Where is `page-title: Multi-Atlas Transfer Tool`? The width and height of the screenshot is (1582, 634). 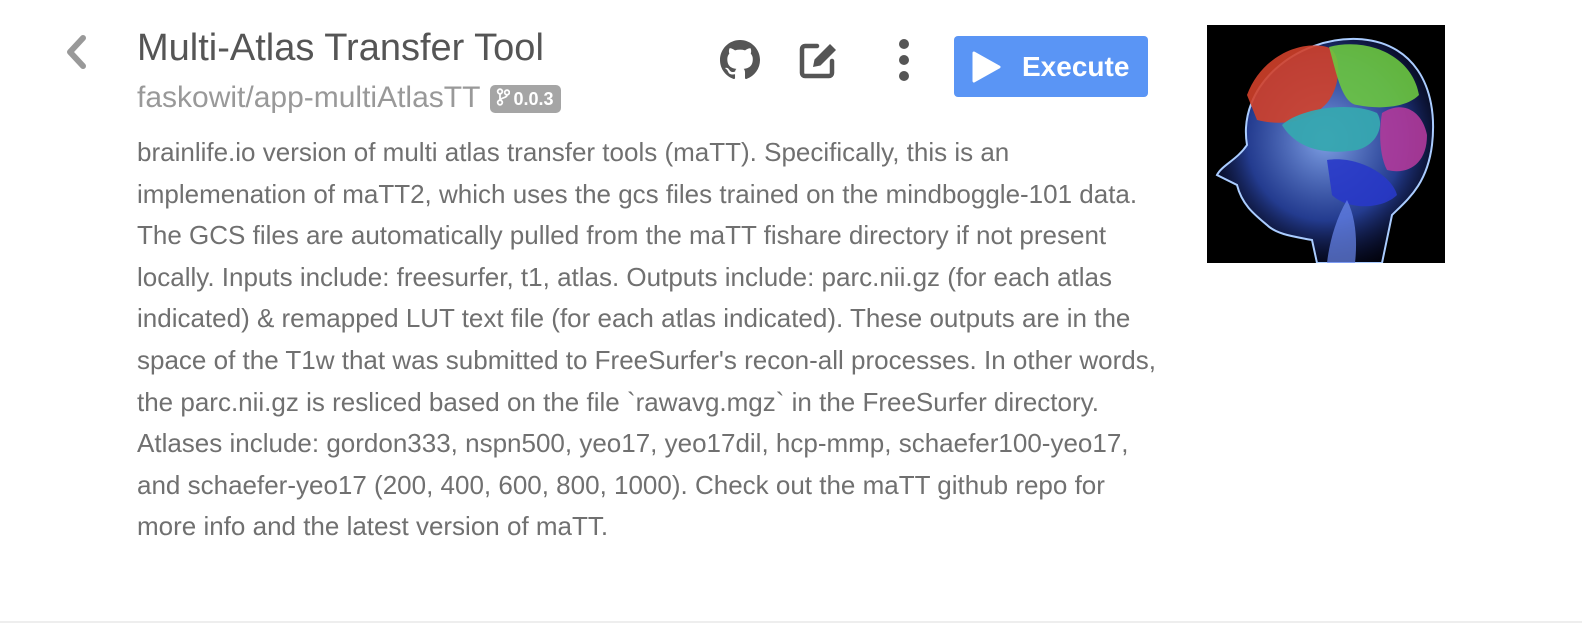 page-title: Multi-Atlas Transfer Tool is located at coordinates (340, 48).